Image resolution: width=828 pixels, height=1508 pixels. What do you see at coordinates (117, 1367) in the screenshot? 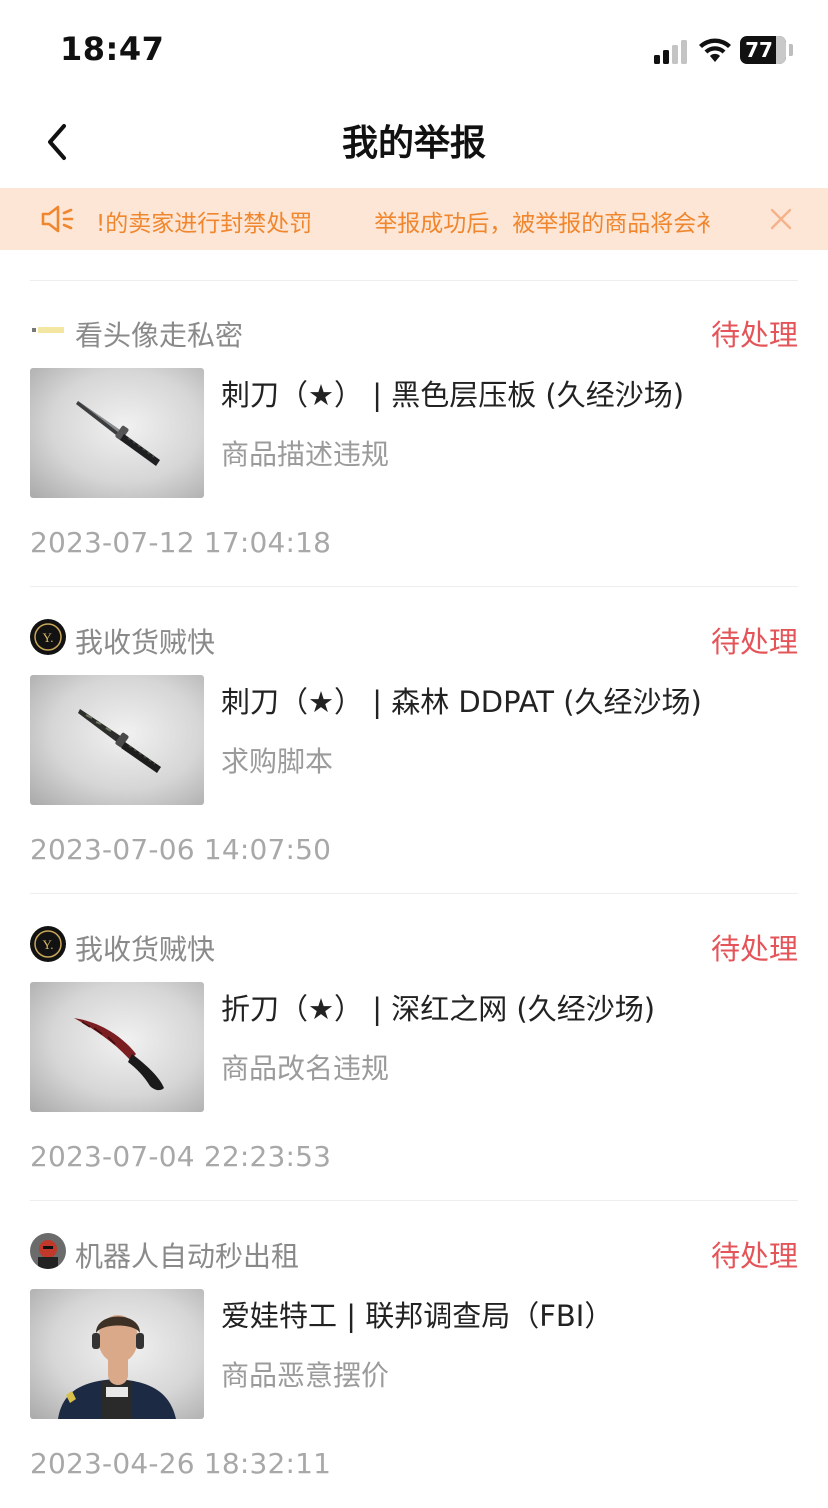
I see `agent-portrait-icon` at bounding box center [117, 1367].